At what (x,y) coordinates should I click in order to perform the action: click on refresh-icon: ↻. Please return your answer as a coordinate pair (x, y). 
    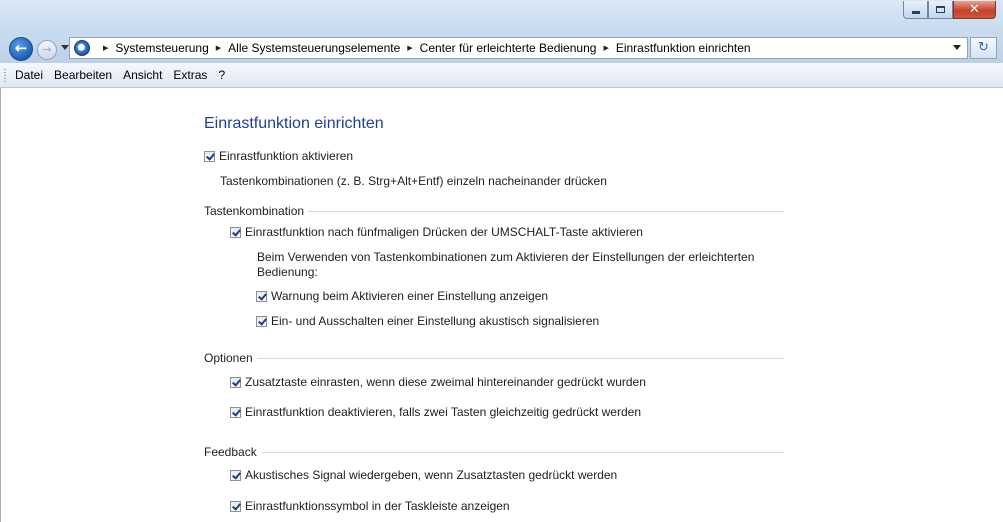
    Looking at the image, I should click on (983, 47).